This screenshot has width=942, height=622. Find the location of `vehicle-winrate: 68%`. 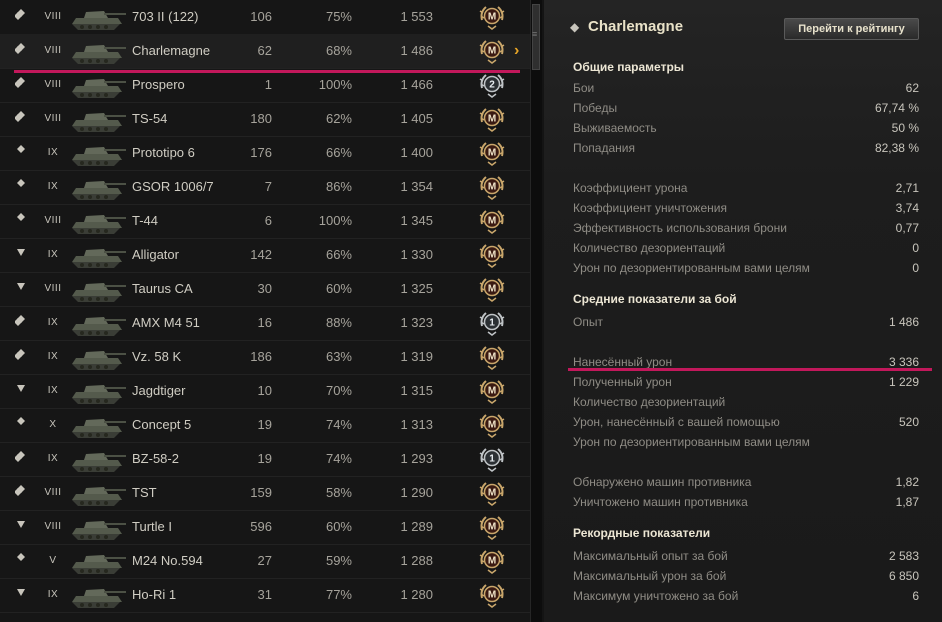

vehicle-winrate: 68% is located at coordinates (338, 50).